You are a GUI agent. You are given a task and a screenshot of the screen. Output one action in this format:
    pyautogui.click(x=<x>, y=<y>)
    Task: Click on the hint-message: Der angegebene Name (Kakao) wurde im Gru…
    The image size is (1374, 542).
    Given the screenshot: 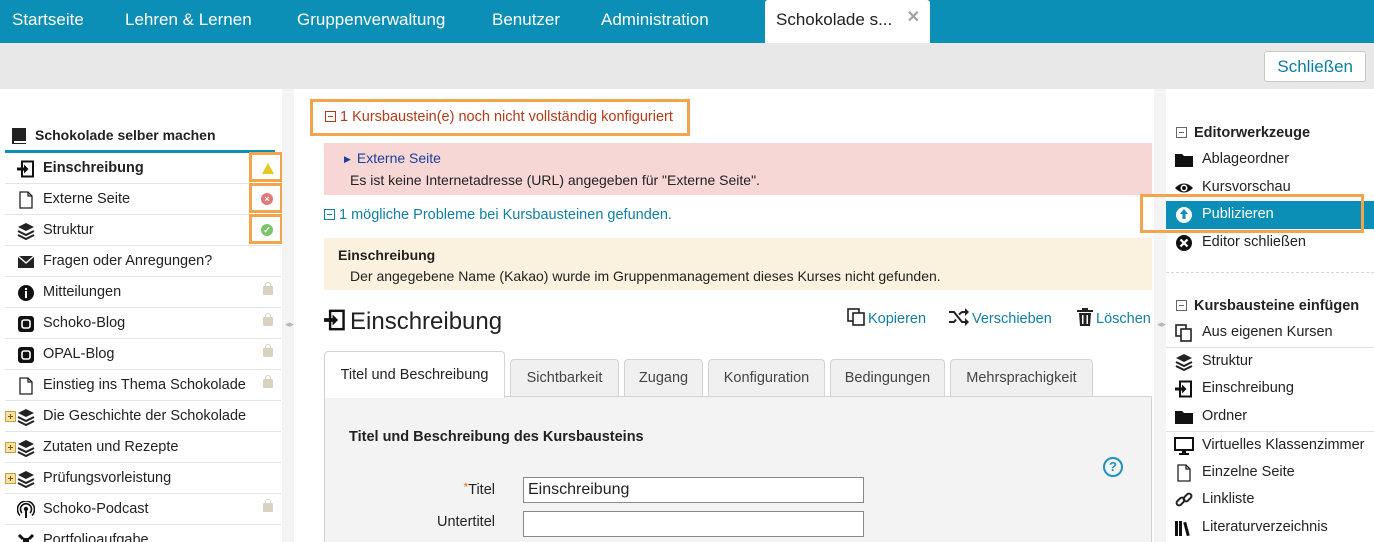 What is the action you would take?
    pyautogui.click(x=645, y=276)
    